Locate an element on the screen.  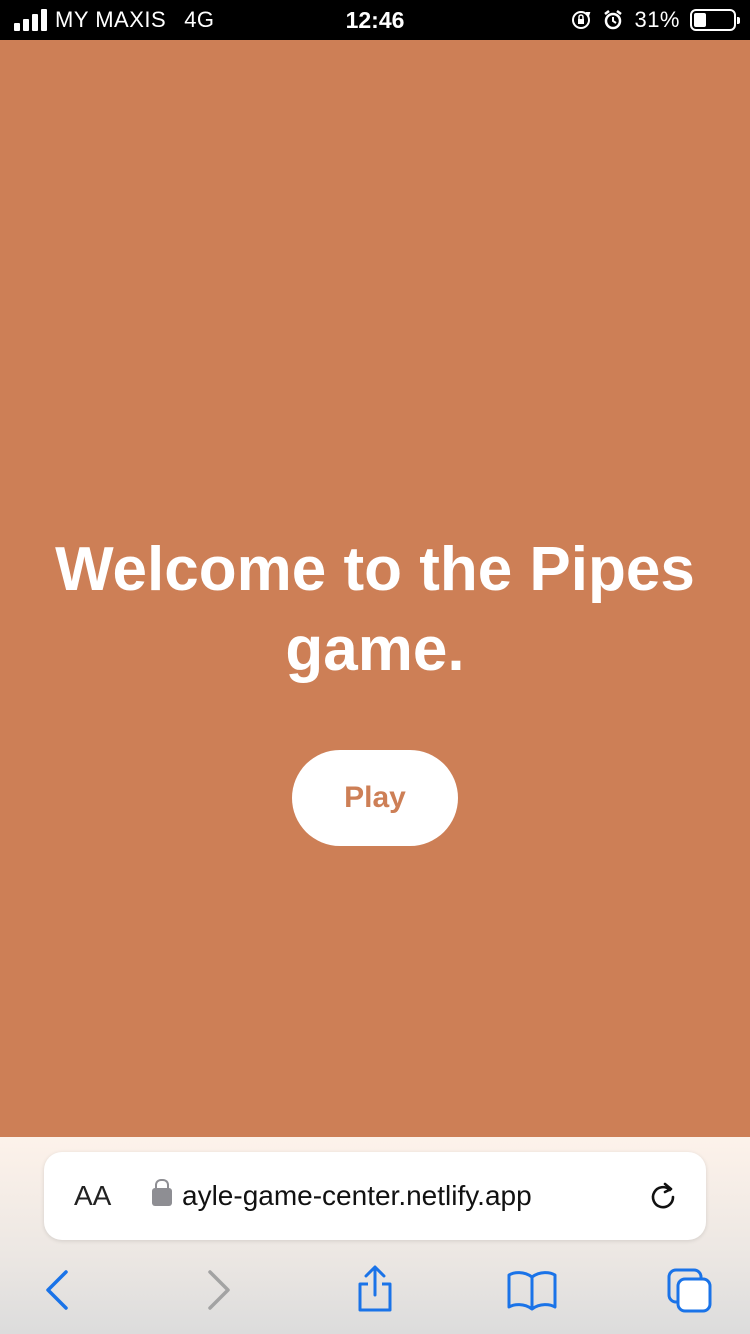
url-text: ayle-game-center.netlify.app is located at coordinates (402, 1196).